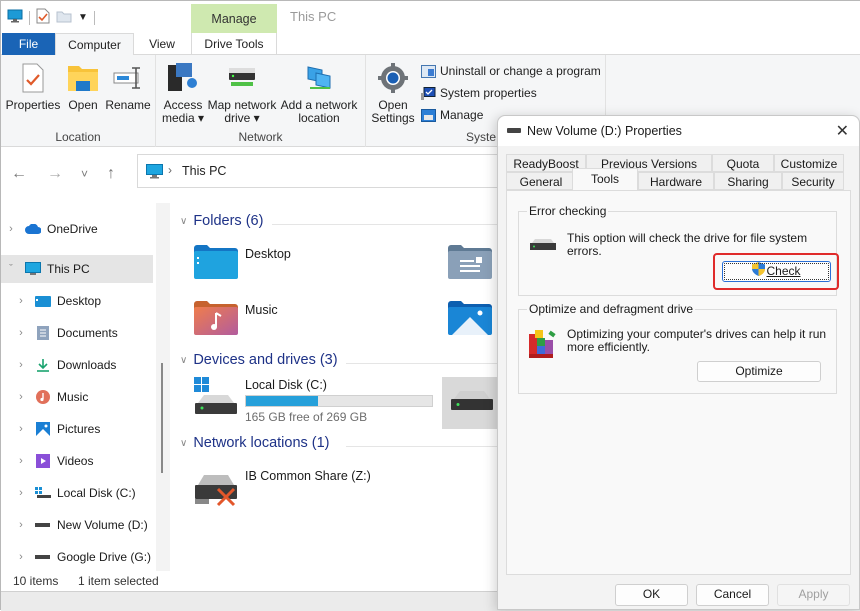  I want to click on tab-security: Security, so click(813, 181).